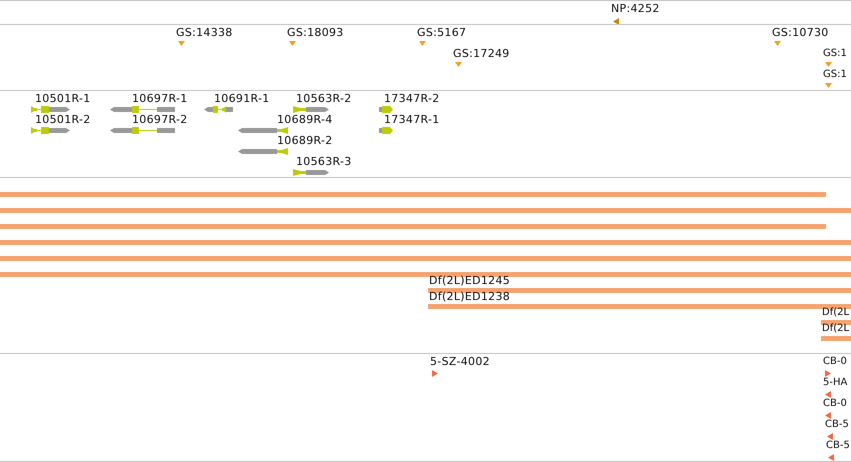  I want to click on feature-label: 5-SZ-4002, so click(460, 362).